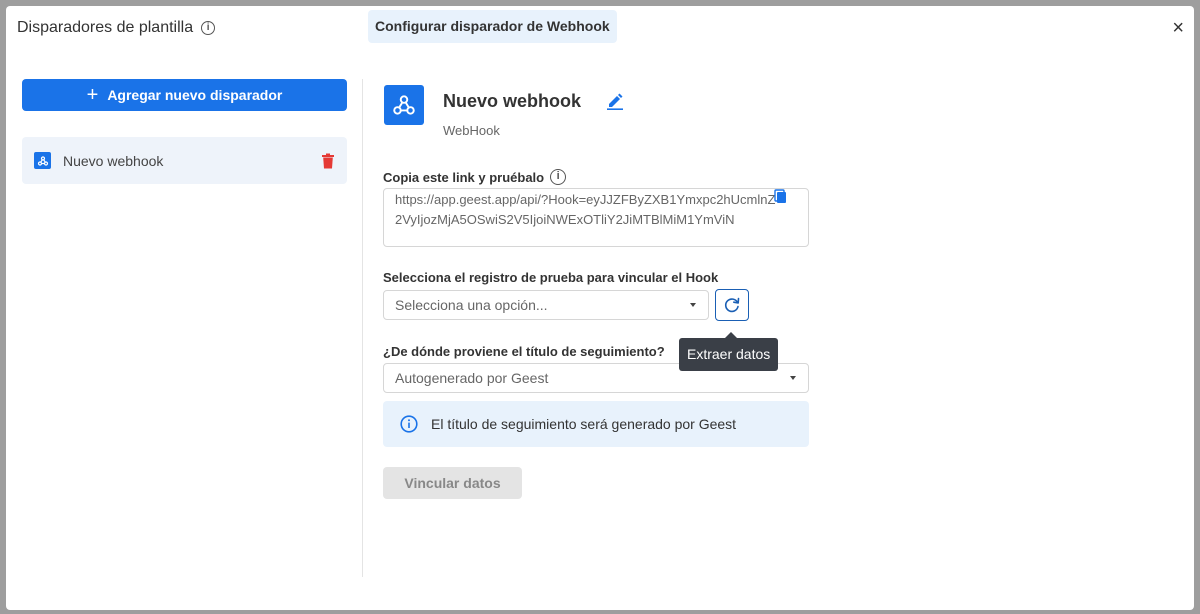 The image size is (1200, 614). What do you see at coordinates (195, 95) in the screenshot?
I see `add-trigger-label: Agregar nuevo disparador` at bounding box center [195, 95].